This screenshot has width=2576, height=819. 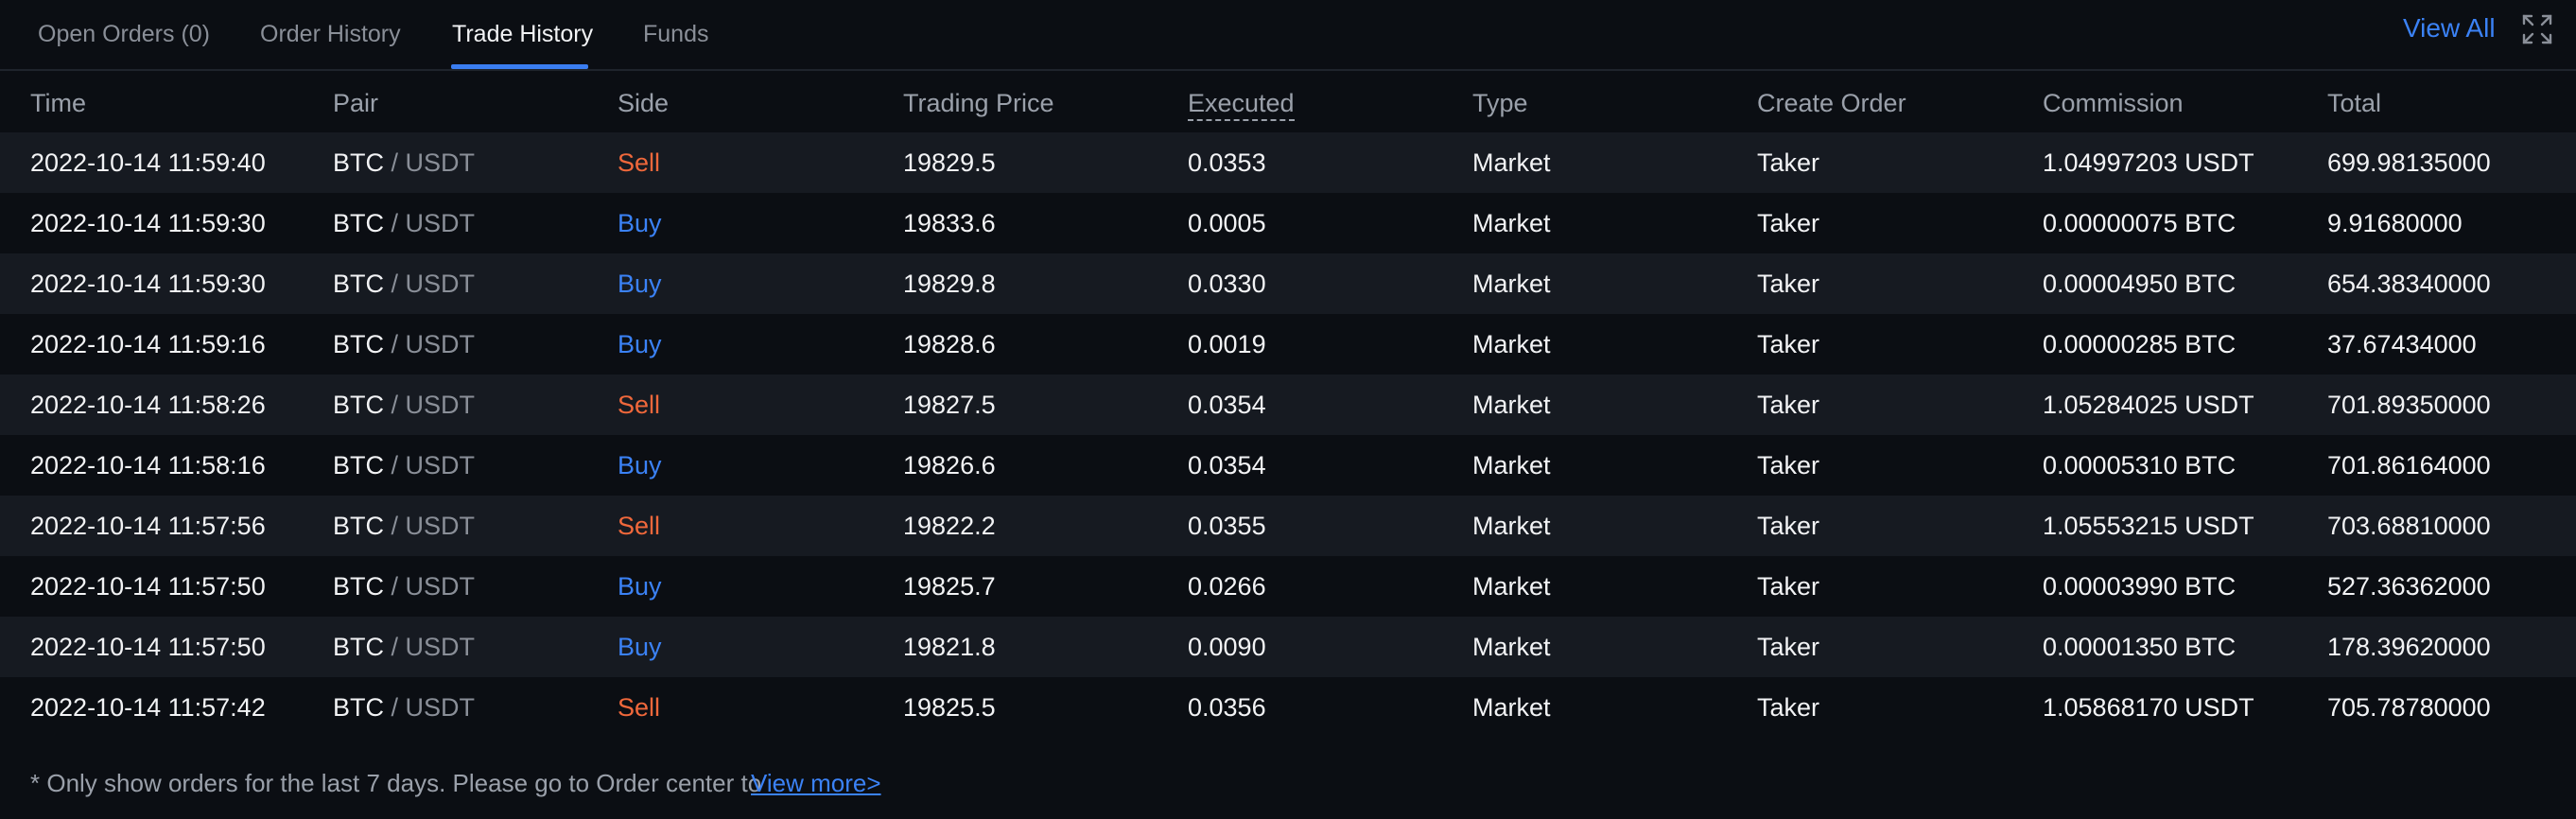 What do you see at coordinates (2409, 405) in the screenshot?
I see `cell-total: 701.89350000` at bounding box center [2409, 405].